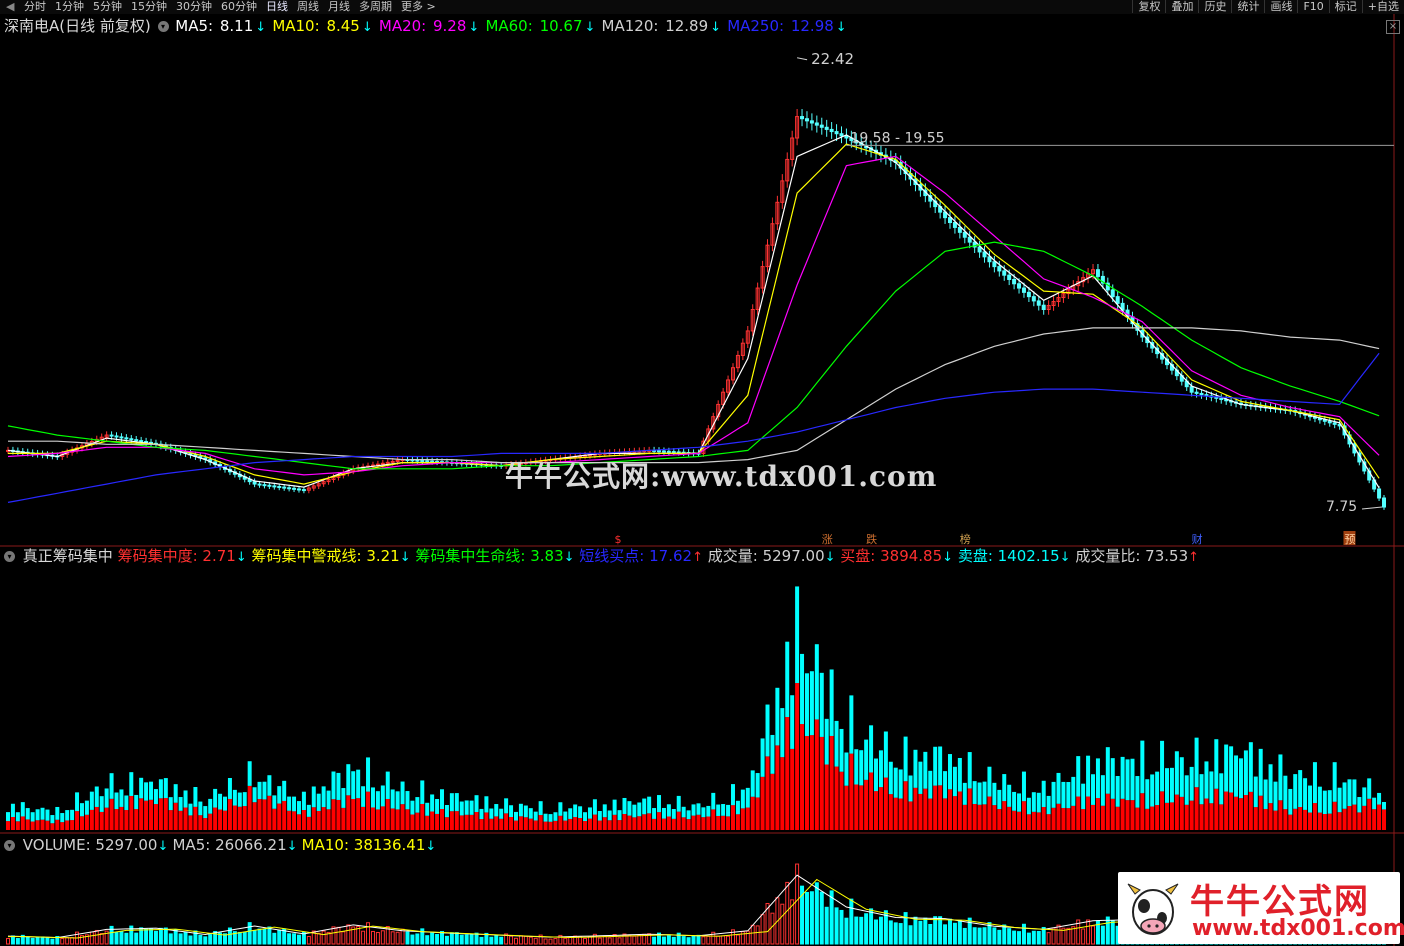 Image resolution: width=1404 pixels, height=946 pixels. What do you see at coordinates (107, 6) in the screenshot?
I see `tab-2: 5分钟` at bounding box center [107, 6].